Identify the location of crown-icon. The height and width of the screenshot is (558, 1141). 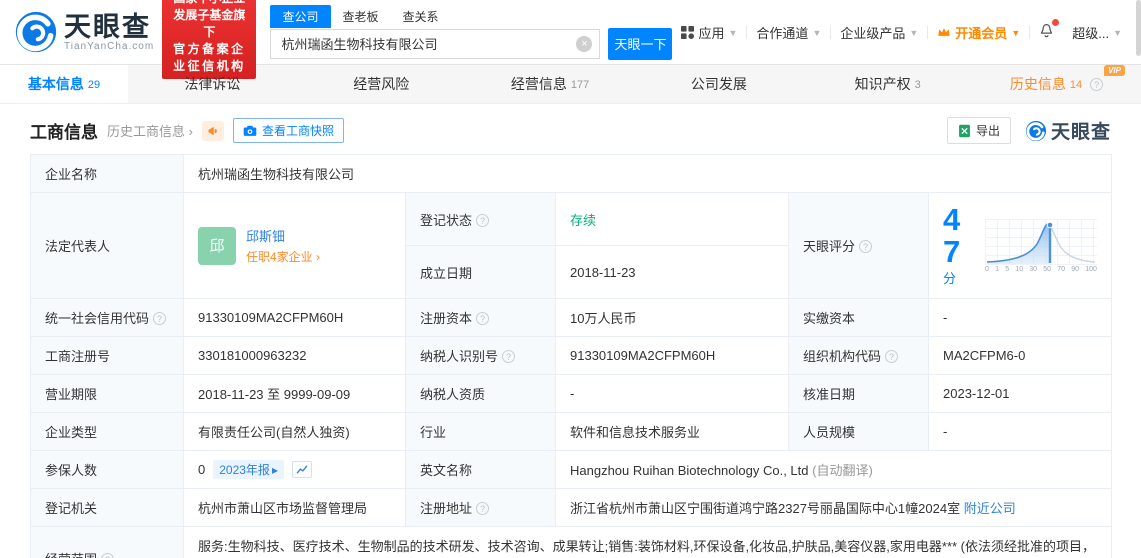
(944, 32).